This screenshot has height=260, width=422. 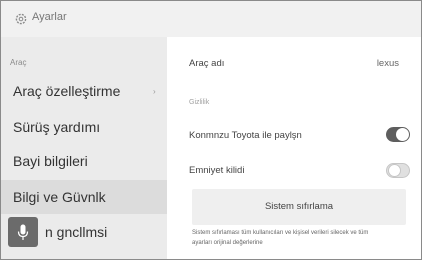 What do you see at coordinates (76, 232) in the screenshot?
I see `sidebar-item-label: n gncllmsi` at bounding box center [76, 232].